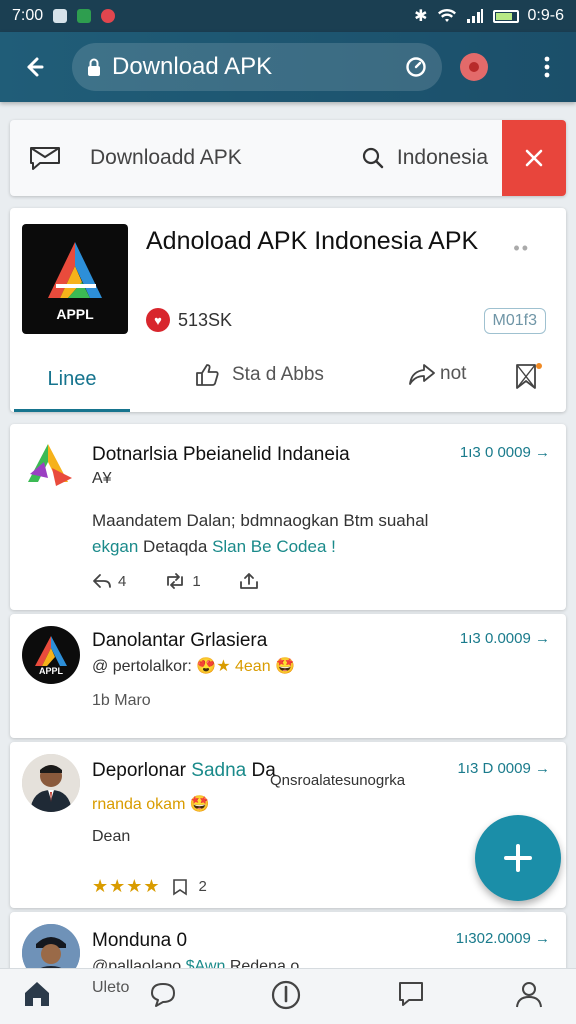 This screenshot has height=1024, width=576. I want to click on post-handle-emoji: 😍★ 4ean 🤩, so click(245, 666).